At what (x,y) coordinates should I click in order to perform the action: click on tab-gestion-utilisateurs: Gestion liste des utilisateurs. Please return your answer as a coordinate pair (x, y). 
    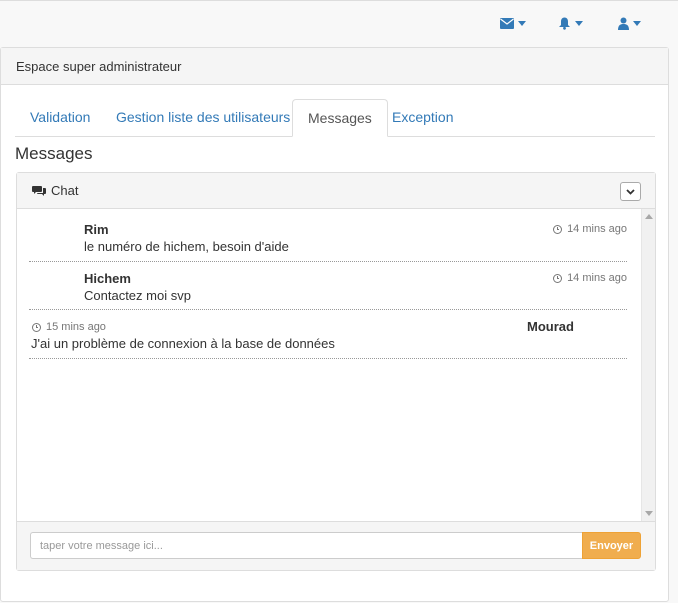
    Looking at the image, I should click on (203, 117).